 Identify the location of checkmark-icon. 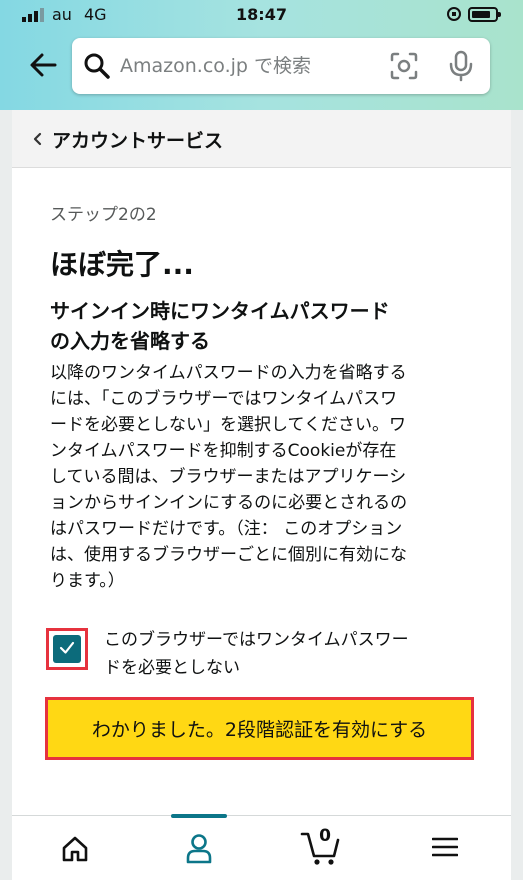
(67, 647).